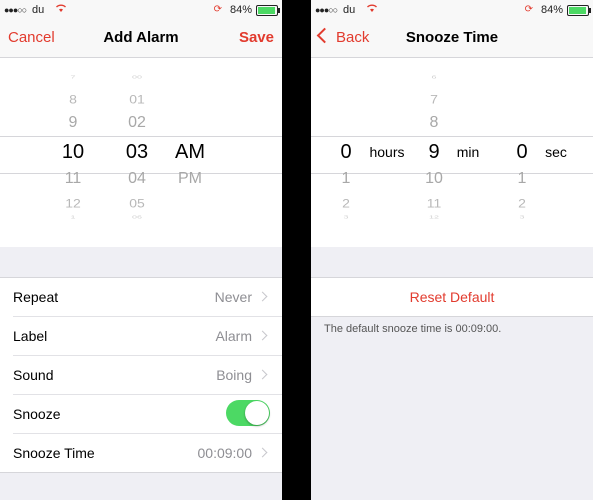 The height and width of the screenshot is (500, 593). What do you see at coordinates (190, 179) in the screenshot?
I see `period-option: PM` at bounding box center [190, 179].